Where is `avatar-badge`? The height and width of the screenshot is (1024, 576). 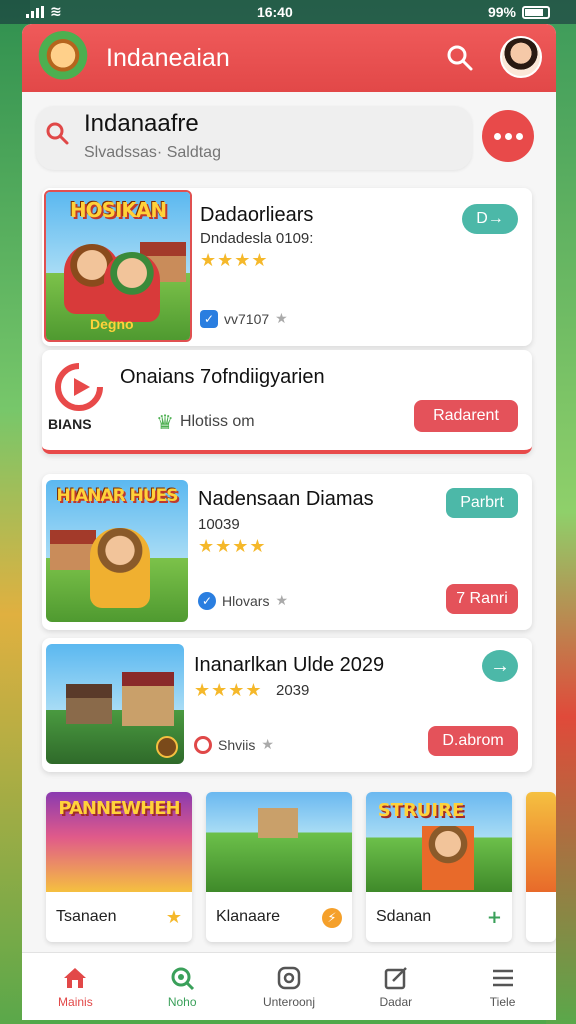
avatar-badge is located at coordinates (167, 747).